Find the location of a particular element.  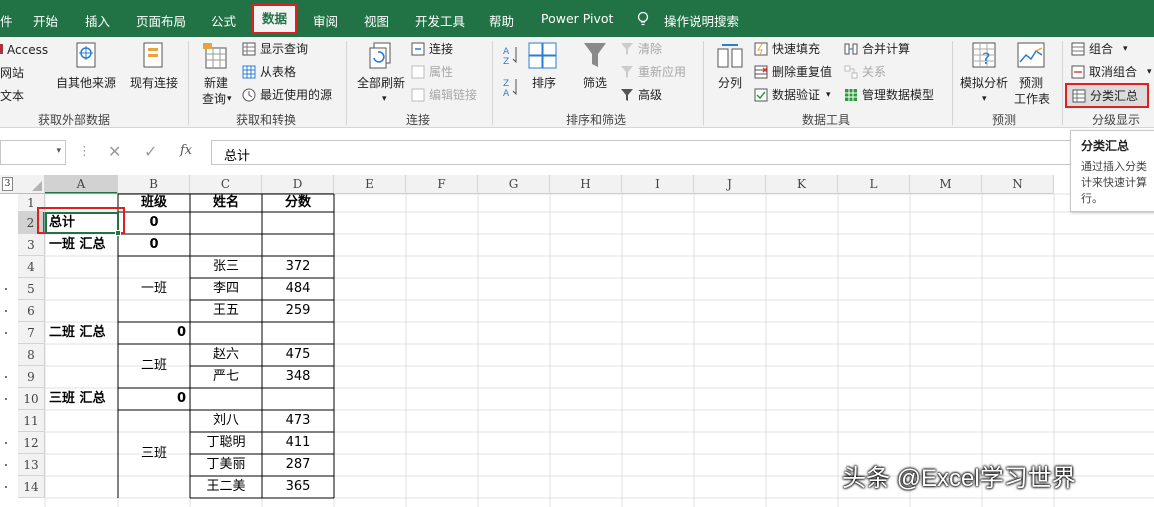

cell-b5: 一班 is located at coordinates (154, 289).